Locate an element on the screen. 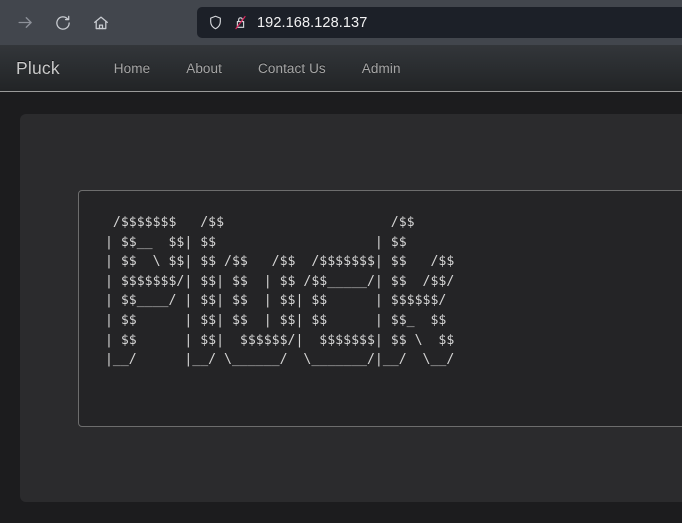 This screenshot has height=523, width=682. browser-nav-buttons is located at coordinates (63, 23).